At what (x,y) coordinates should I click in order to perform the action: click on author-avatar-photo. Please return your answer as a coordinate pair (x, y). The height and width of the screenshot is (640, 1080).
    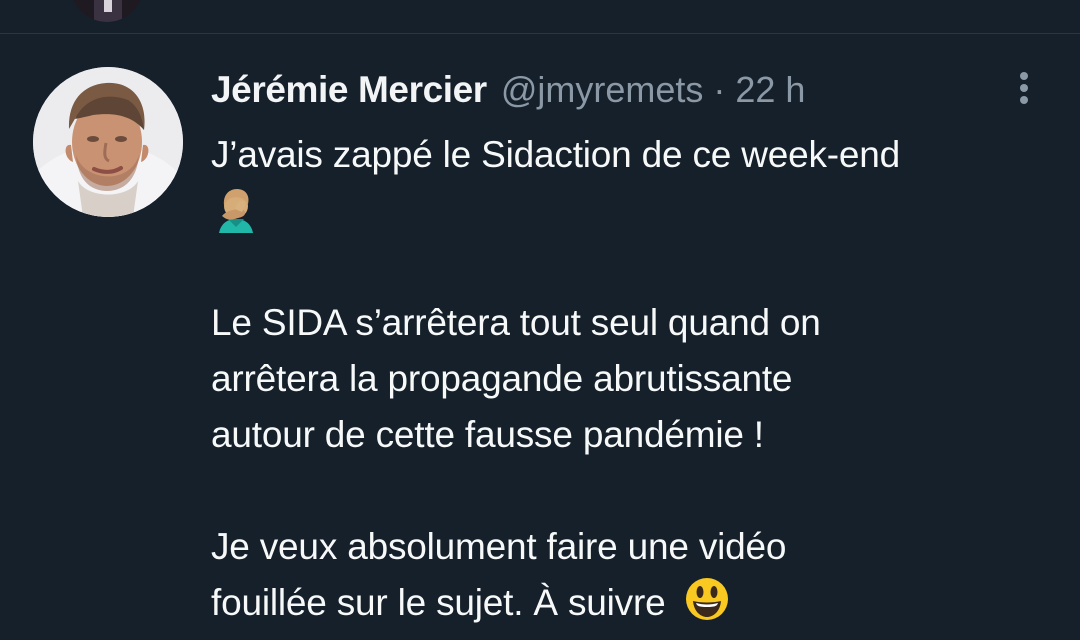
    Looking at the image, I should click on (108, 142).